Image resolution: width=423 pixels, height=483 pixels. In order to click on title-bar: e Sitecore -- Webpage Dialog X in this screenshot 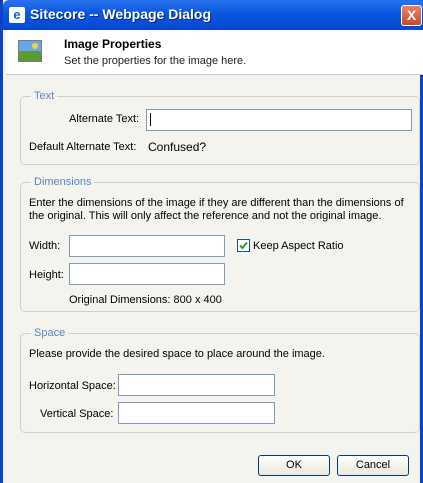, I will do `click(213, 15)`.